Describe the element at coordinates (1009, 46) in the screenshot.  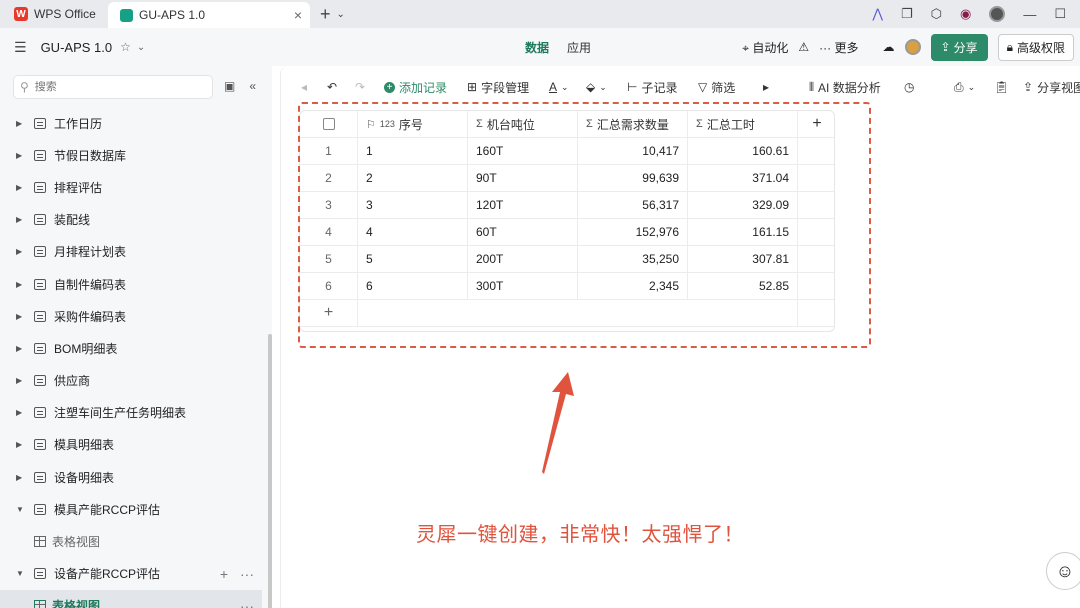
I see `lock-icon: 🔒︎` at that location.